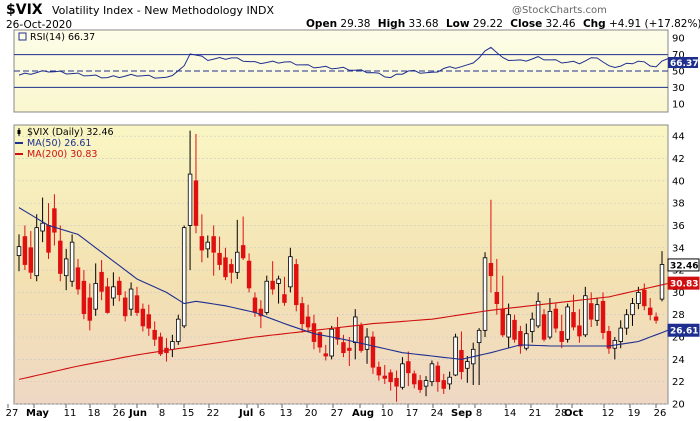  What do you see at coordinates (412, 413) in the screenshot?
I see `x-label-17: 17` at bounding box center [412, 413].